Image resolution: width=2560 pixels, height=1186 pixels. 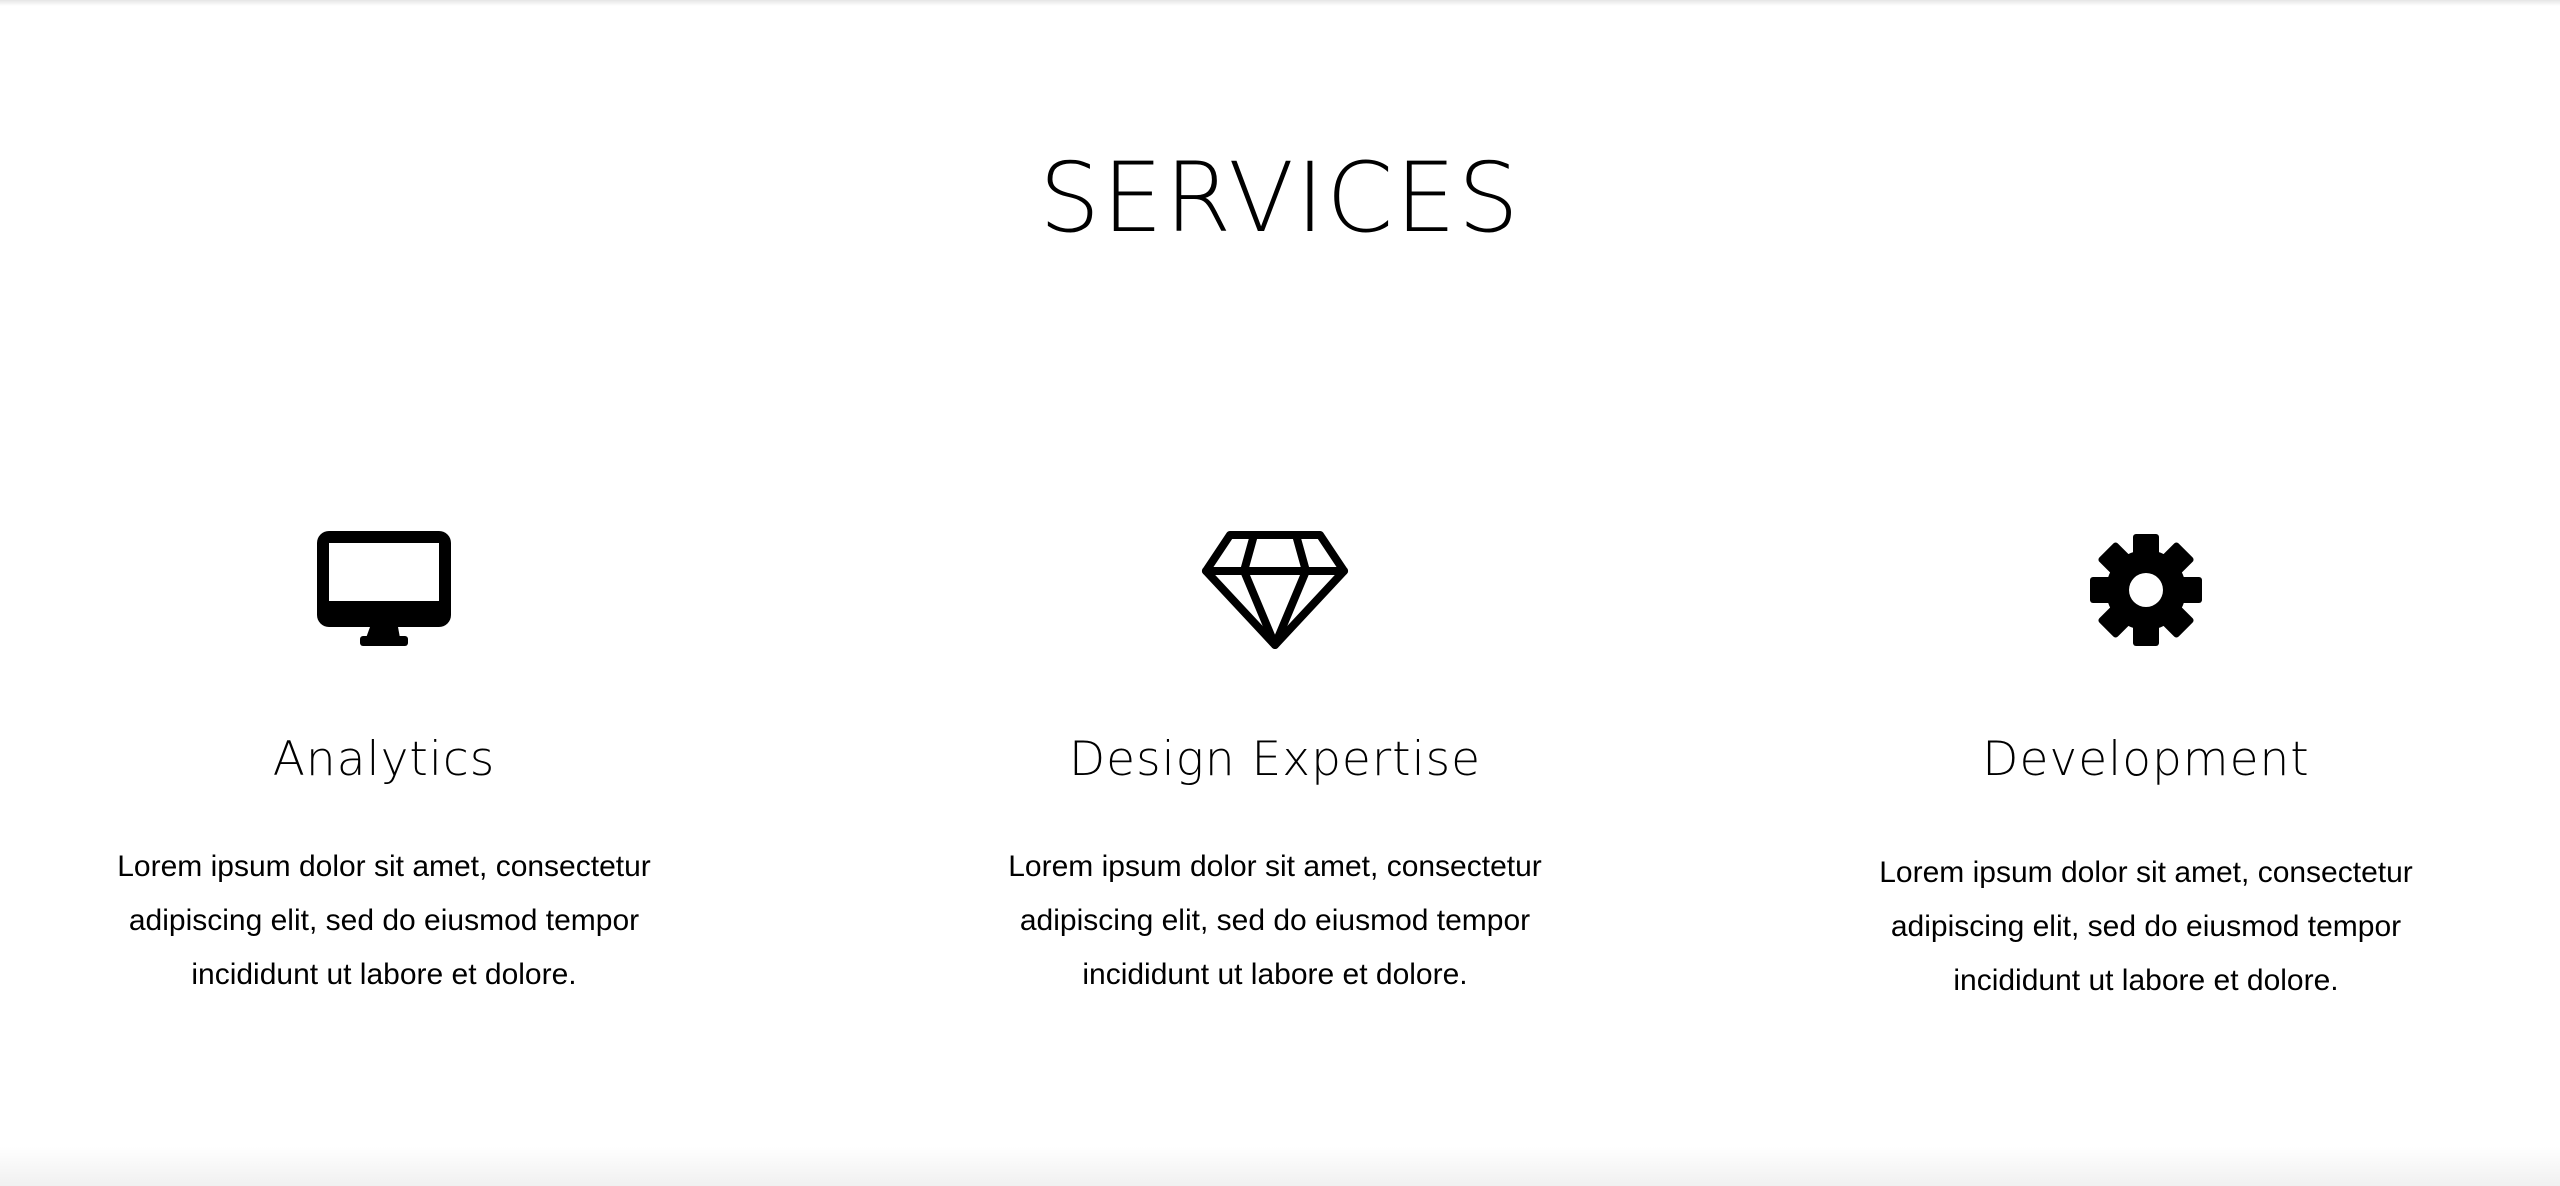 I want to click on diamond-icon, so click(x=1275, y=590).